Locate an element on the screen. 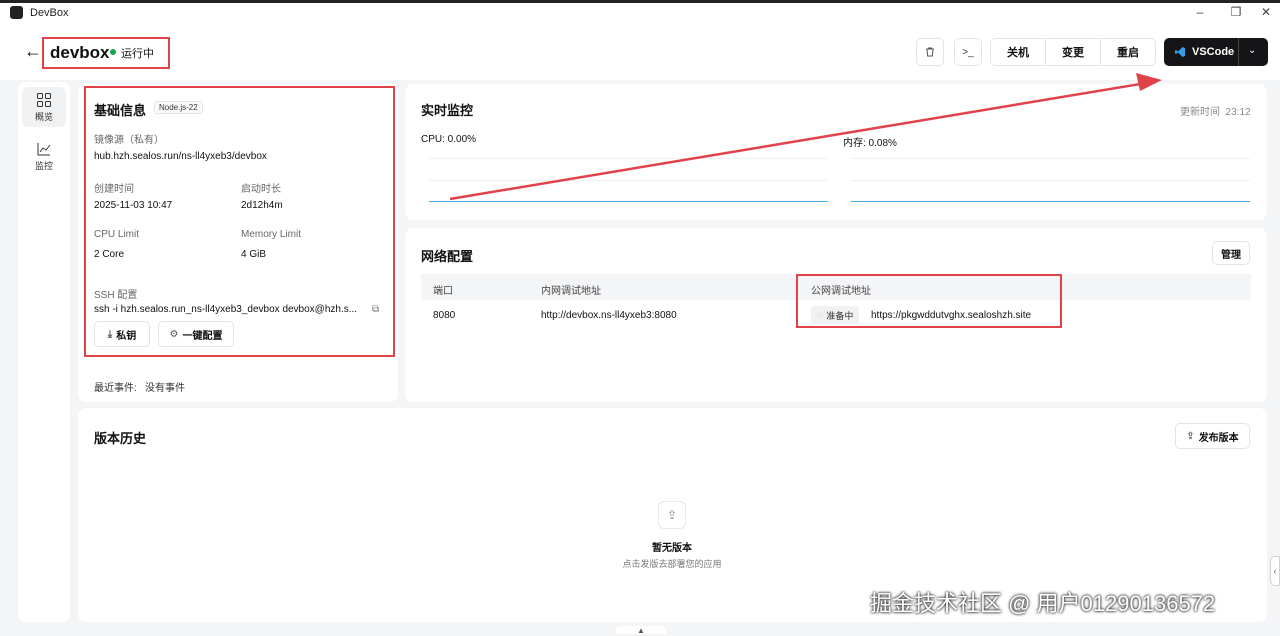  annotation-arrow is located at coordinates (805, 137).